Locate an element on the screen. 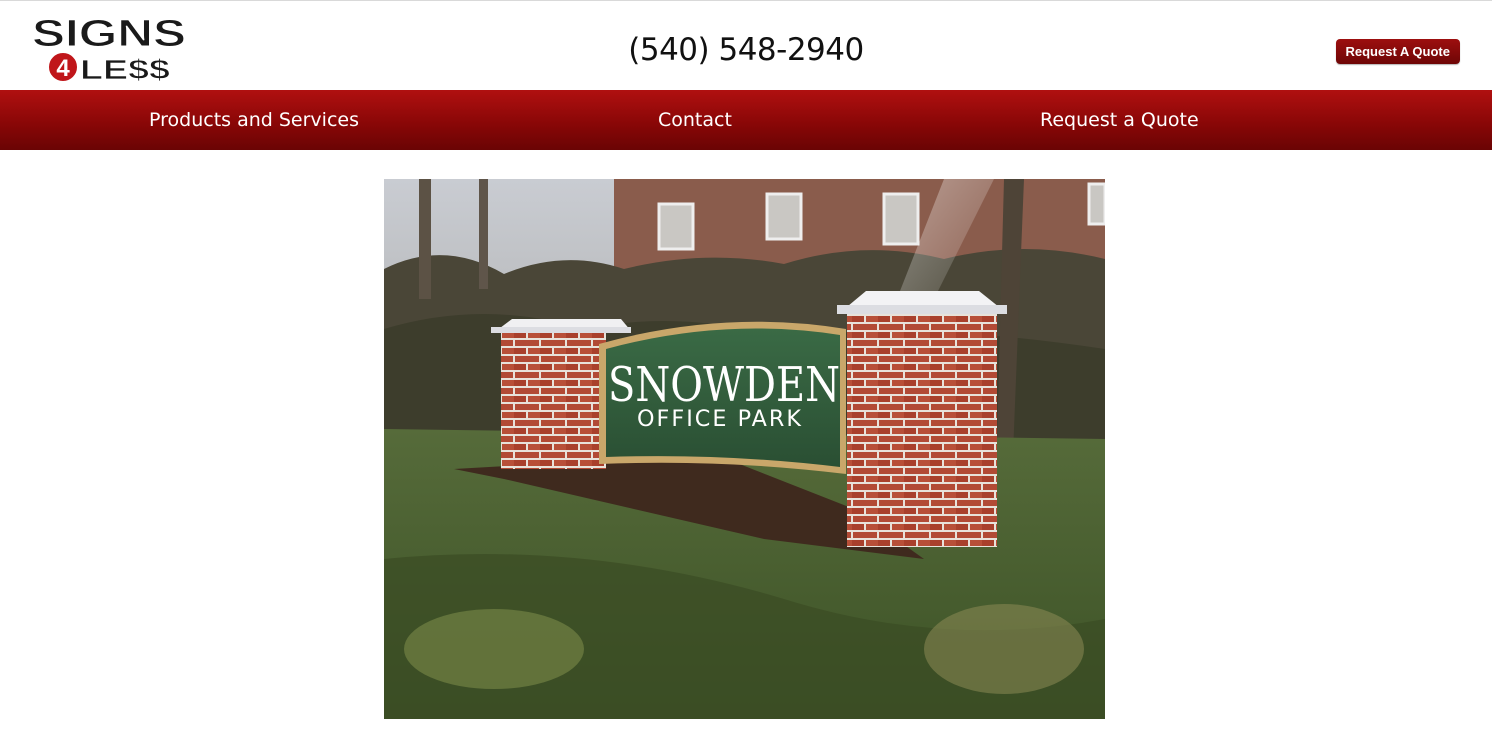 This screenshot has width=1492, height=729. phone-number: (540) 548-2940 is located at coordinates (746, 50).